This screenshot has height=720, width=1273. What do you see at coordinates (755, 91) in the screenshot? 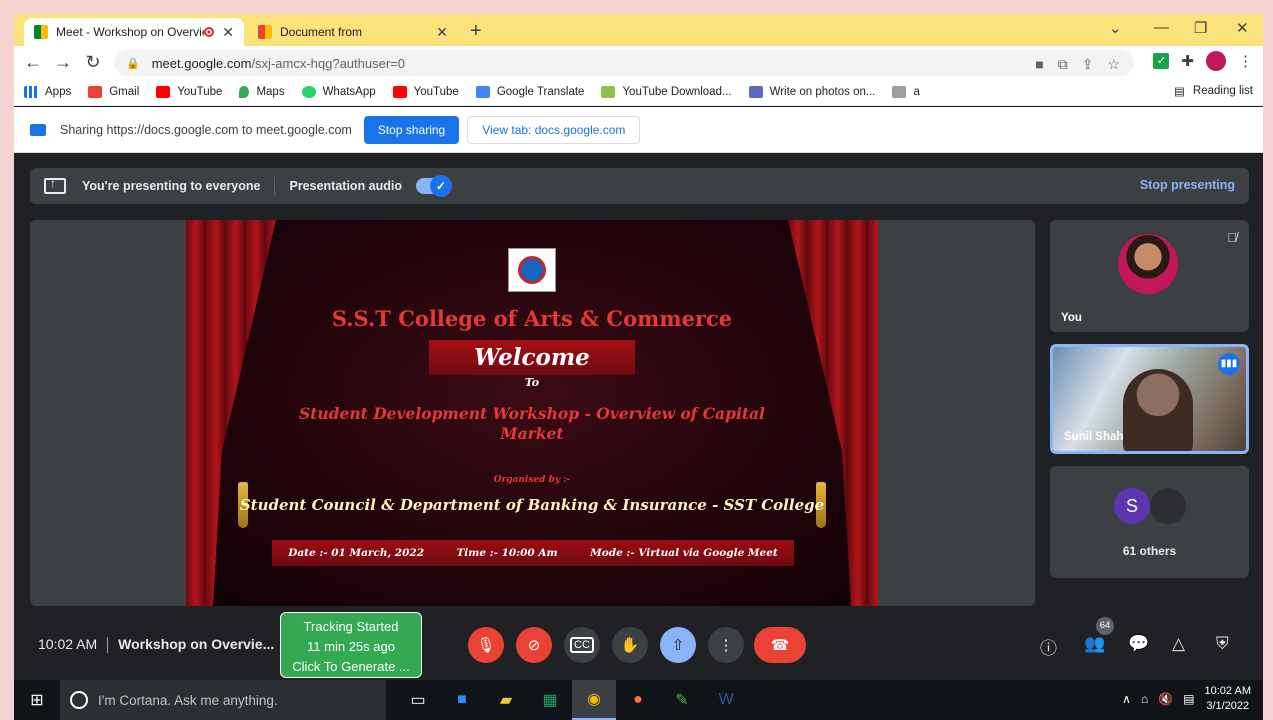
I see `photo-icon` at bounding box center [755, 91].